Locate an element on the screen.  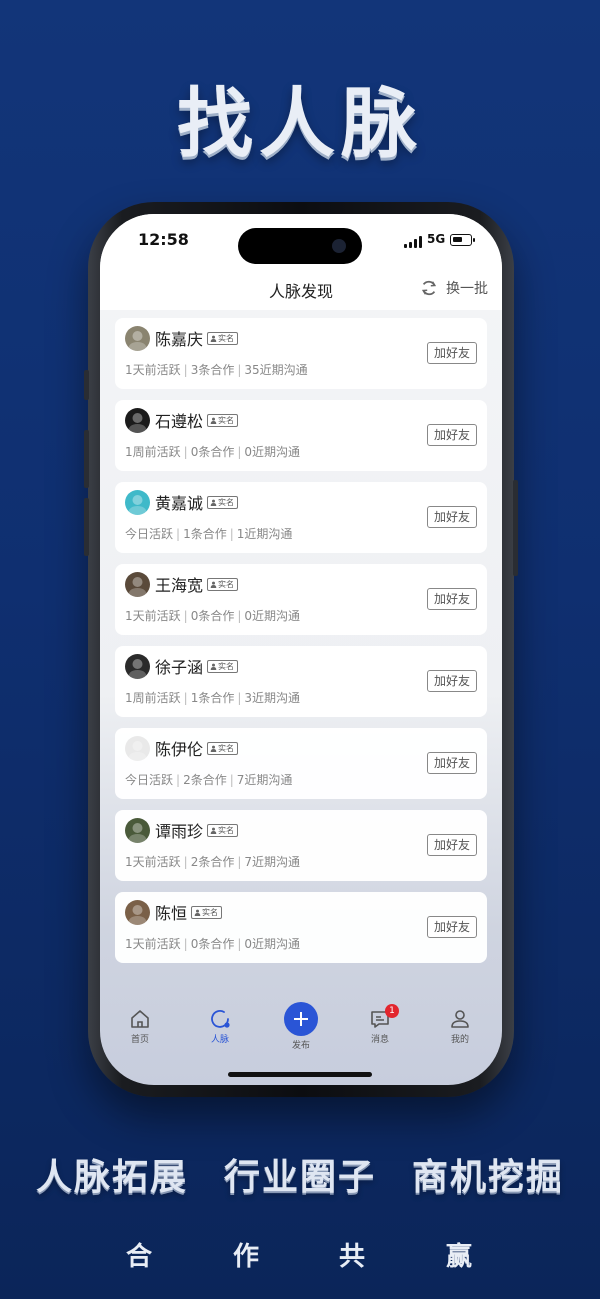
communication-count: 1近期沟通 is located at coordinates (264, 534).